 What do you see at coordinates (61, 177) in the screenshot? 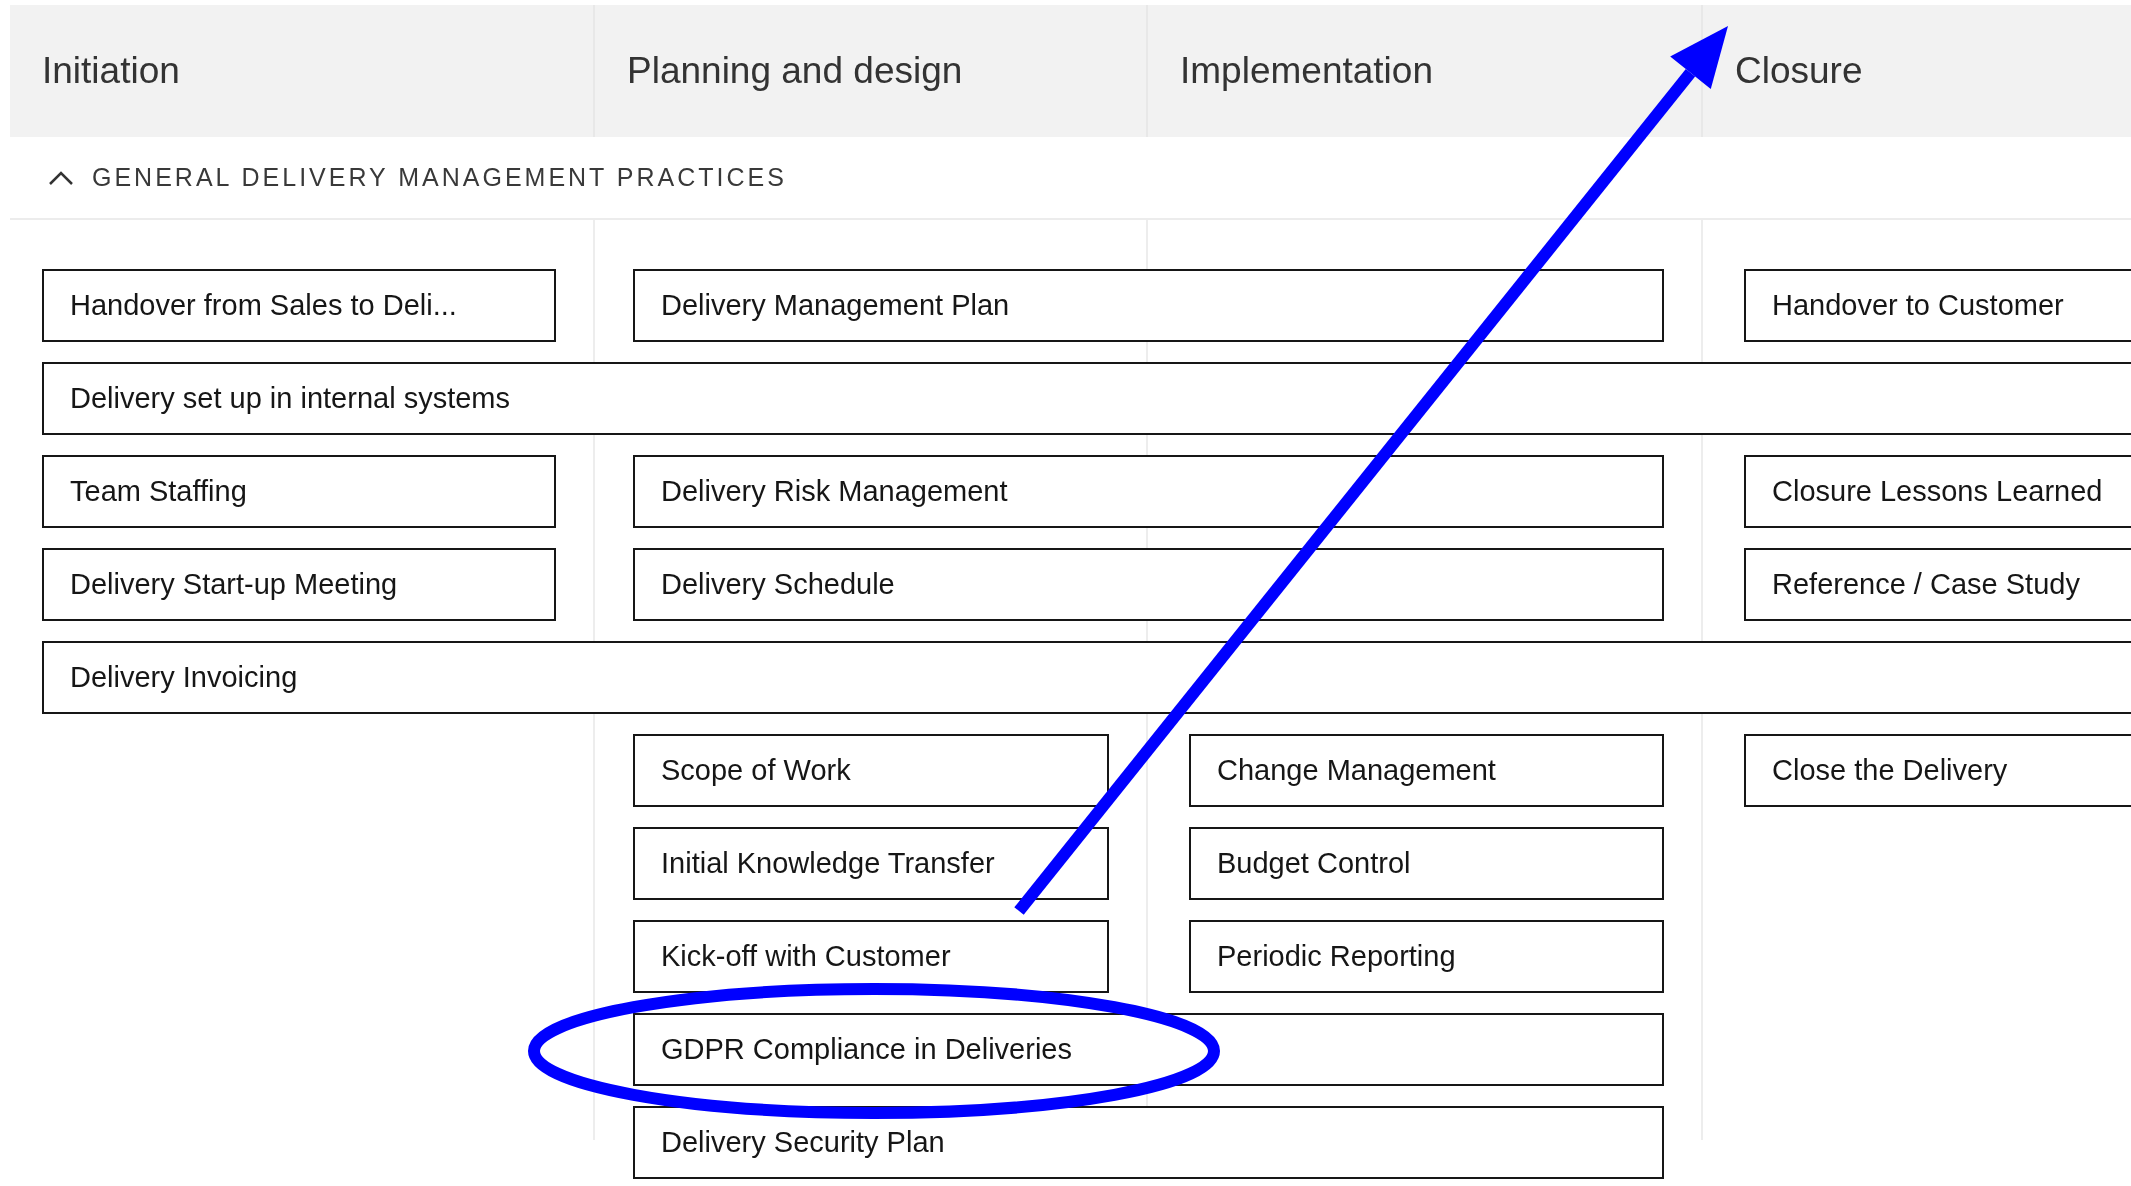
I see `chevron-up-icon` at bounding box center [61, 177].